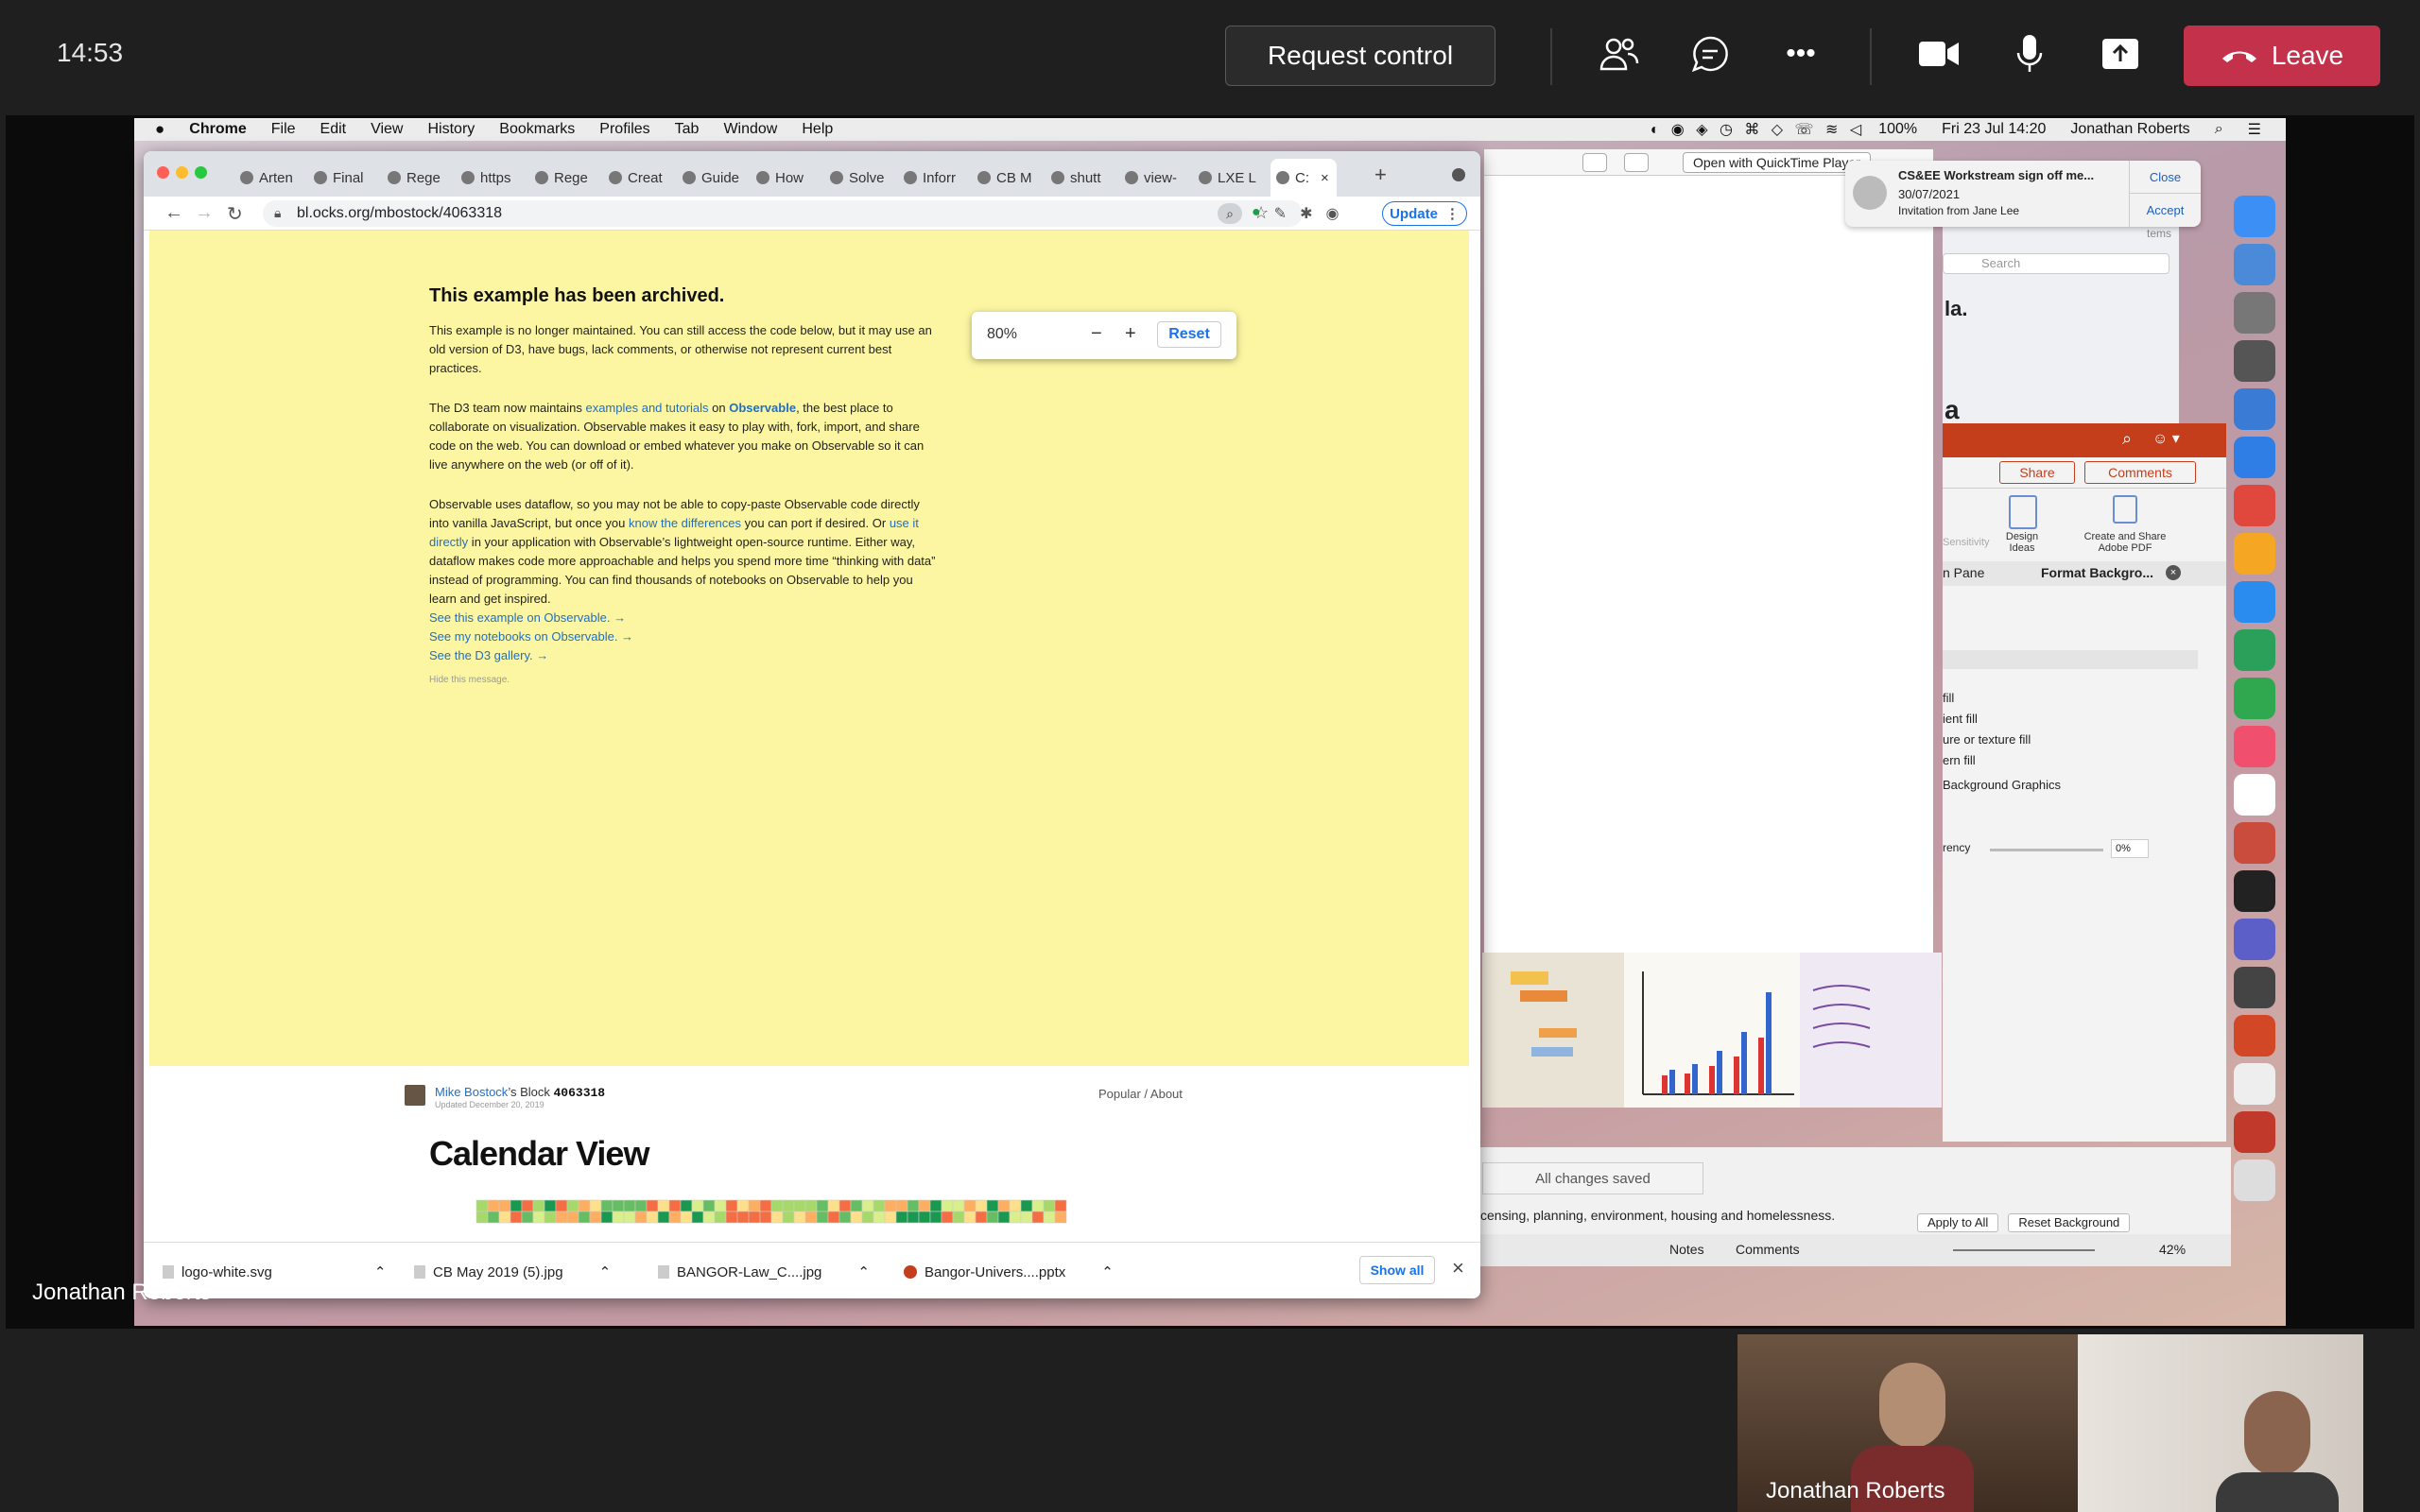  What do you see at coordinates (2130, 848) in the screenshot?
I see `transparency-input: 0%` at bounding box center [2130, 848].